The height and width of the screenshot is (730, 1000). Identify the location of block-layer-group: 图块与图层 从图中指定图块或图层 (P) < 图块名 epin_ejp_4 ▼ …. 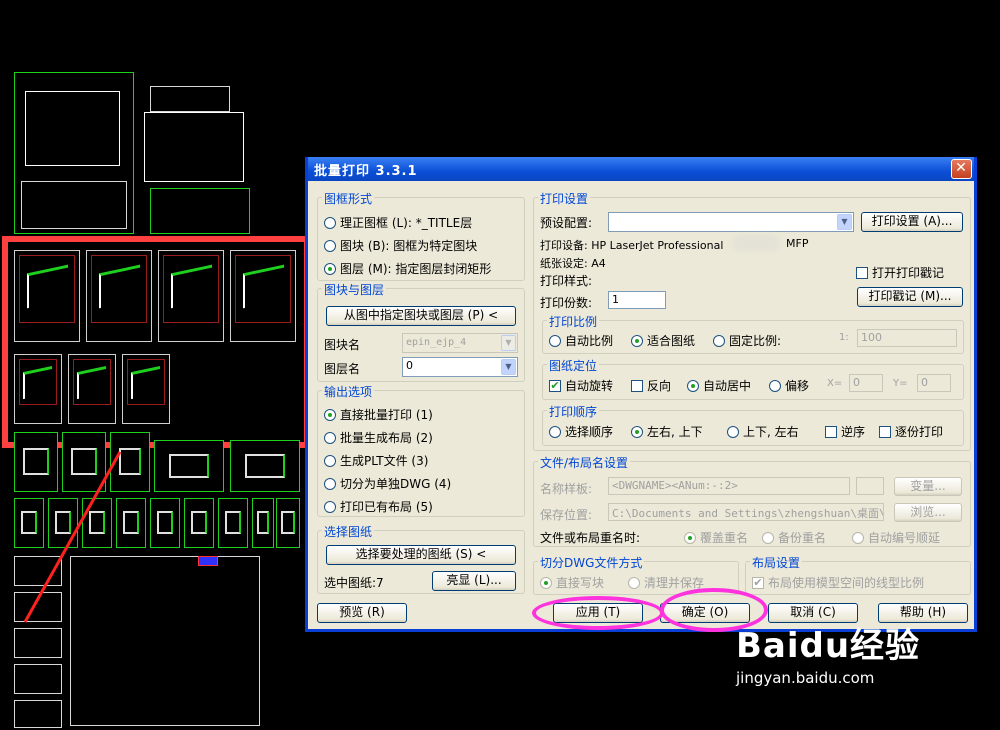
(421, 331).